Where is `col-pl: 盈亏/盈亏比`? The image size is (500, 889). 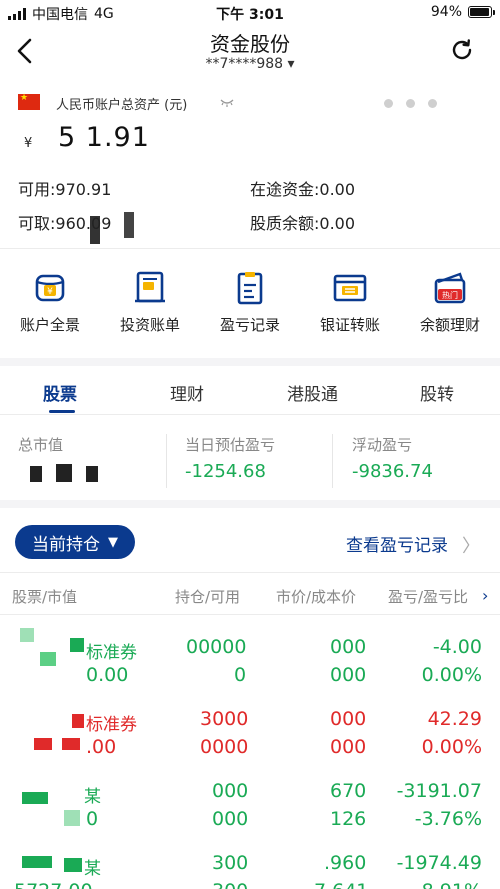 col-pl: 盈亏/盈亏比 is located at coordinates (428, 597).